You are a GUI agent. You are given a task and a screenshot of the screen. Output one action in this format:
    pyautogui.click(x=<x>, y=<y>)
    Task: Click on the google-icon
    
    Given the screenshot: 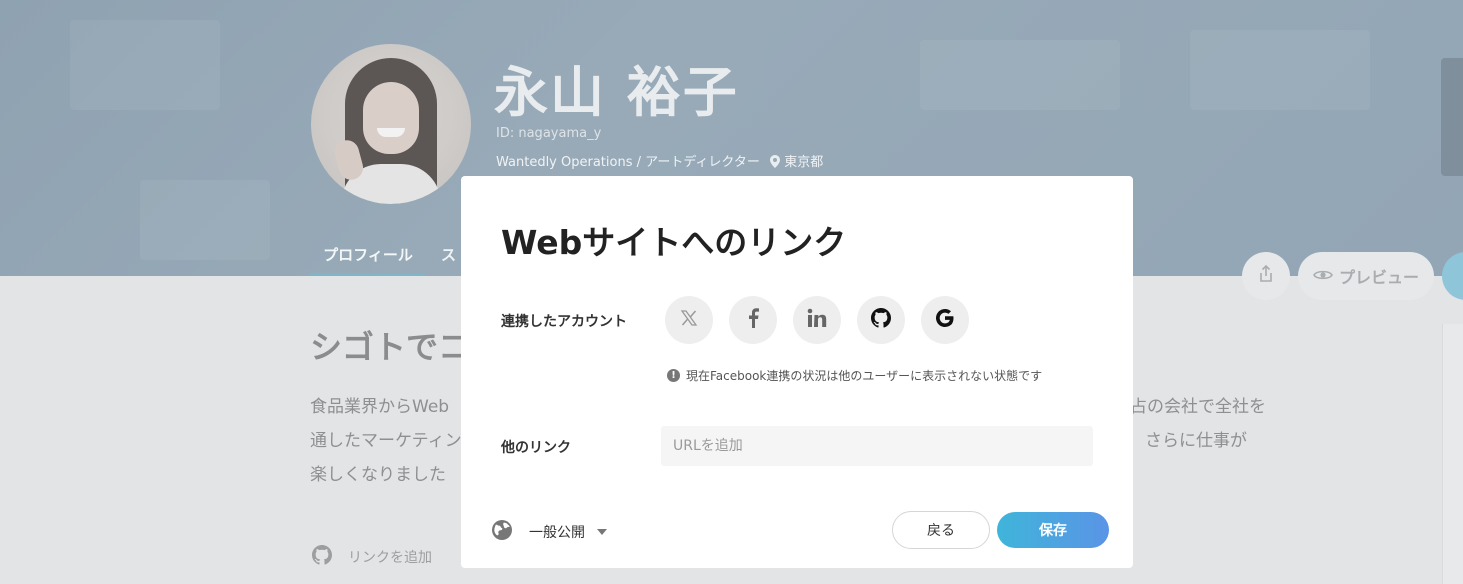 What is the action you would take?
    pyautogui.click(x=945, y=320)
    